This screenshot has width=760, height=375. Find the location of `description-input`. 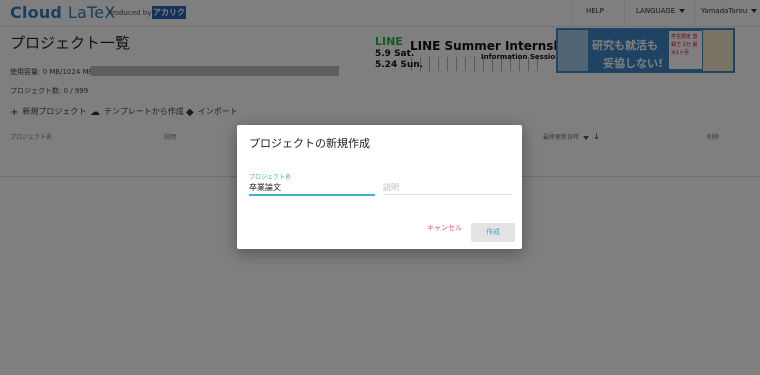

description-input is located at coordinates (447, 187).